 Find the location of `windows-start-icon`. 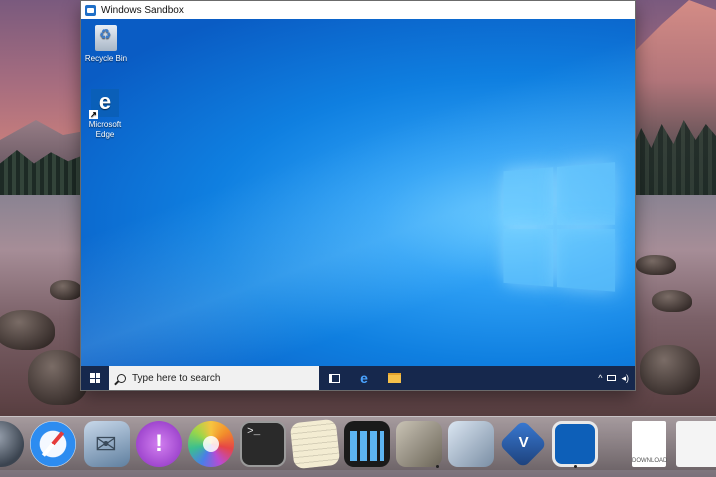

windows-start-icon is located at coordinates (95, 378).